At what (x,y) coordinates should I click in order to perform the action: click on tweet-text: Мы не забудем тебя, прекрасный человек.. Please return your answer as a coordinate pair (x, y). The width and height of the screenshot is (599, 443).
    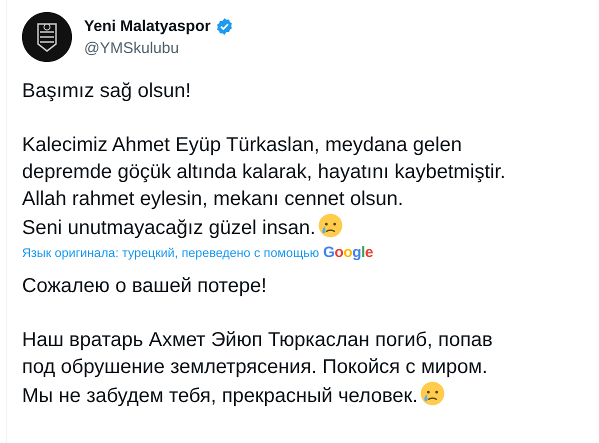
    Looking at the image, I should click on (220, 395).